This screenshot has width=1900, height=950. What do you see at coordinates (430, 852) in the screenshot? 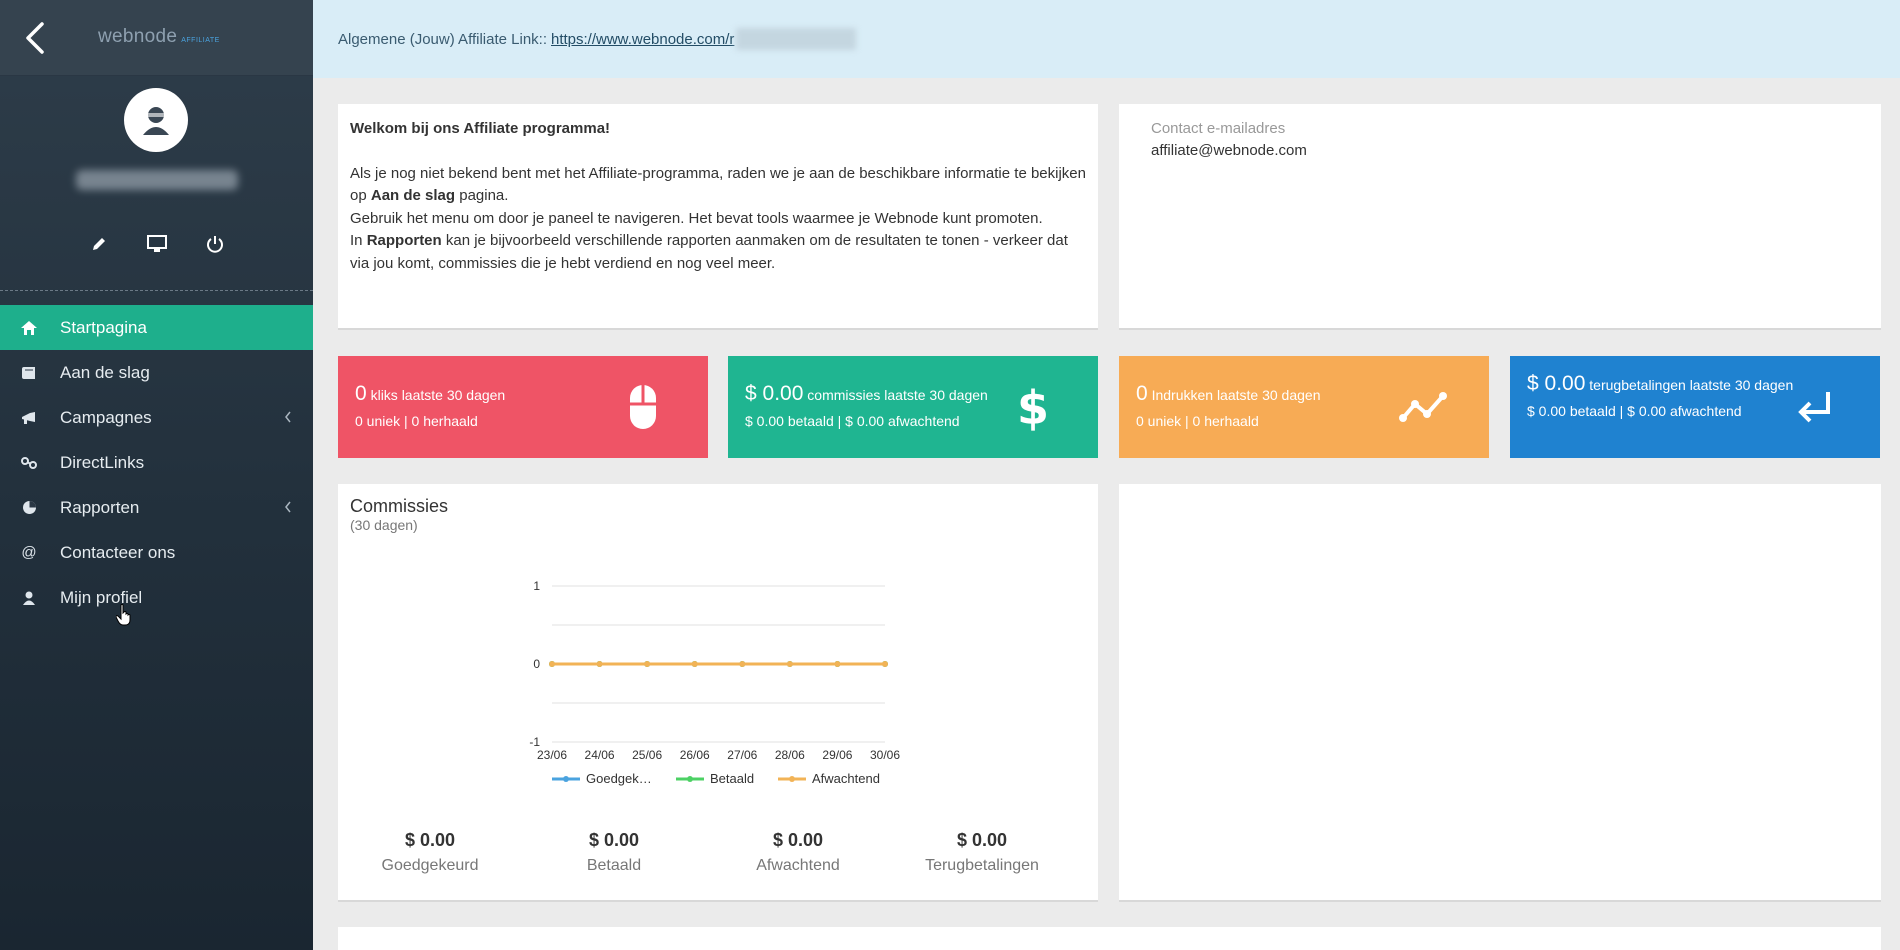
I see `total-goedgekeurd: $ 0.00 Goedgekeurd` at bounding box center [430, 852].